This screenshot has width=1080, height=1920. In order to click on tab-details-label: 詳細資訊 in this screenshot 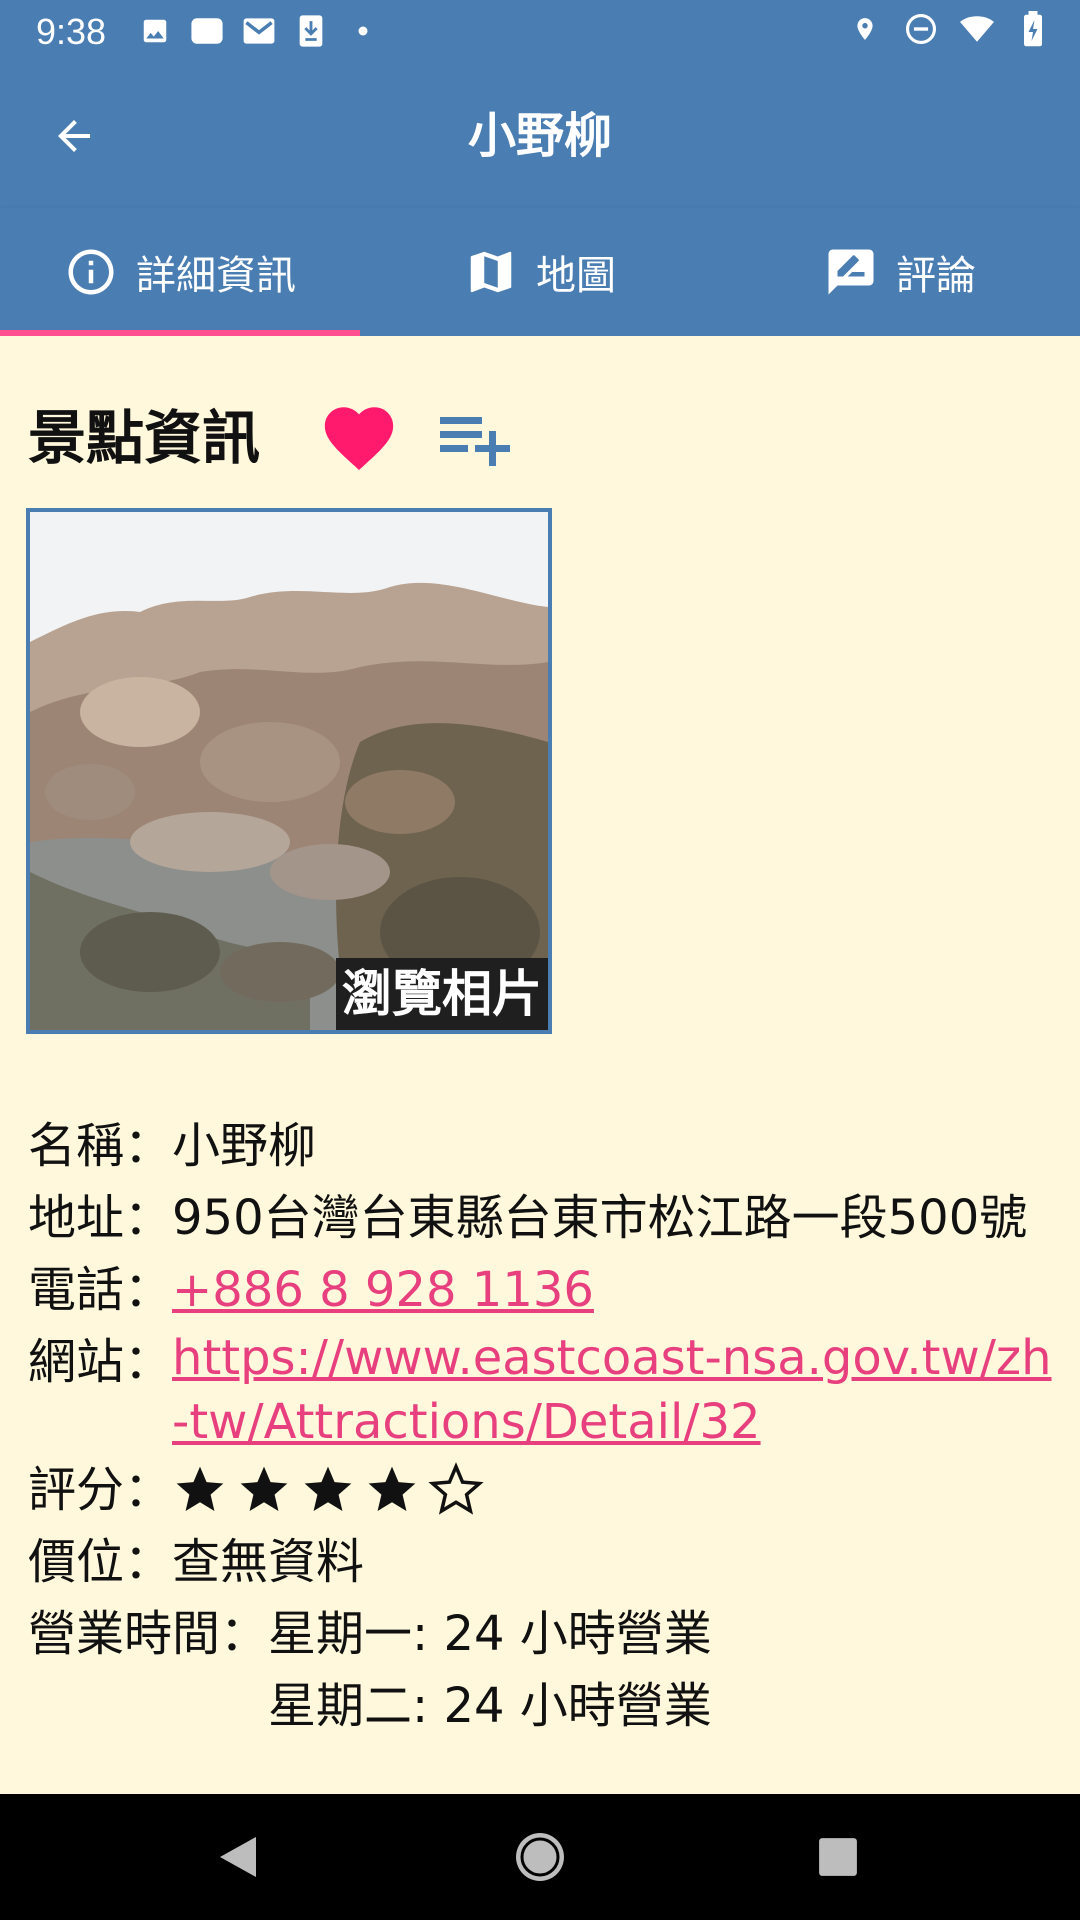, I will do `click(216, 276)`.